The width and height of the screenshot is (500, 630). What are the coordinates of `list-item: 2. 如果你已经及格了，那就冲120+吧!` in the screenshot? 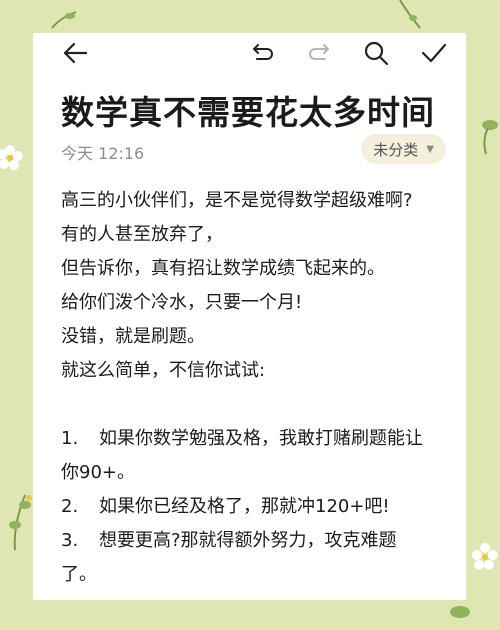 It's located at (261, 507).